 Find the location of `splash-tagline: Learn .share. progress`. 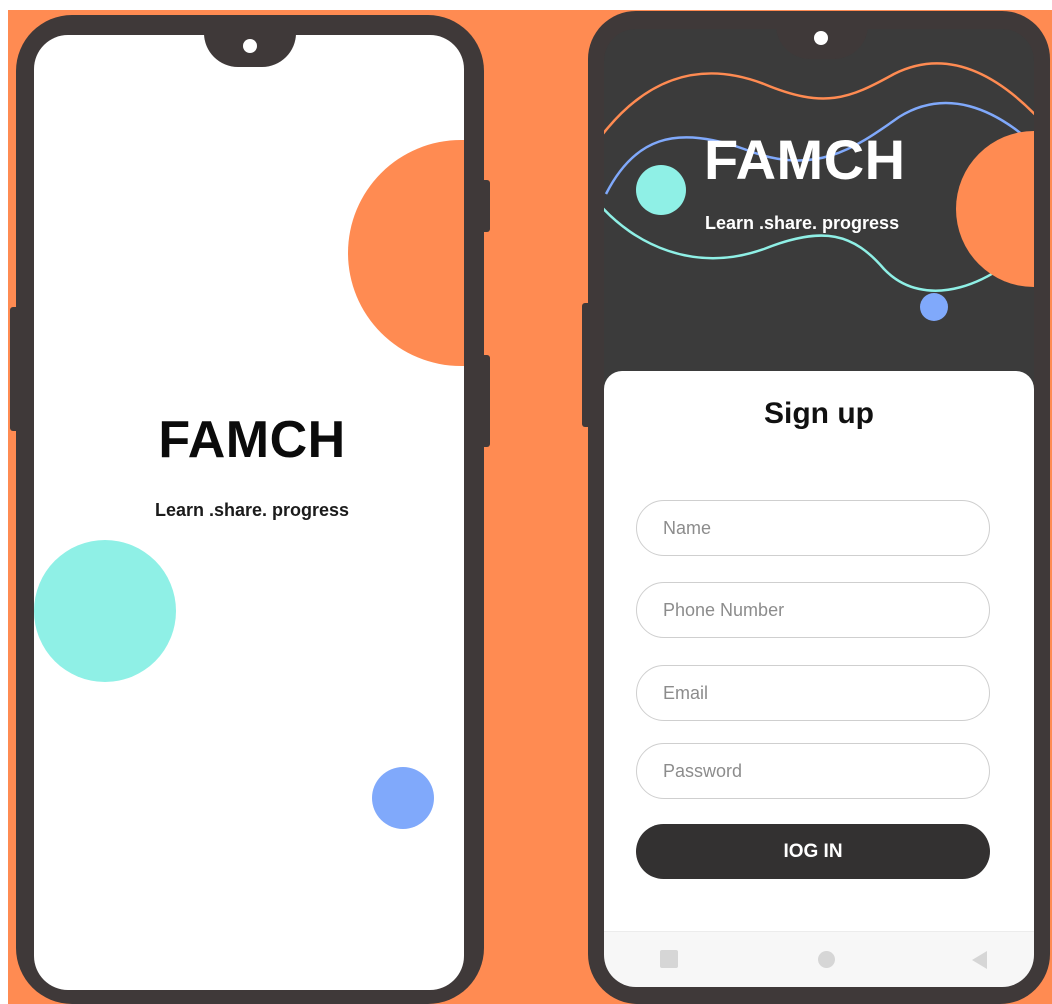

splash-tagline: Learn .share. progress is located at coordinates (252, 510).